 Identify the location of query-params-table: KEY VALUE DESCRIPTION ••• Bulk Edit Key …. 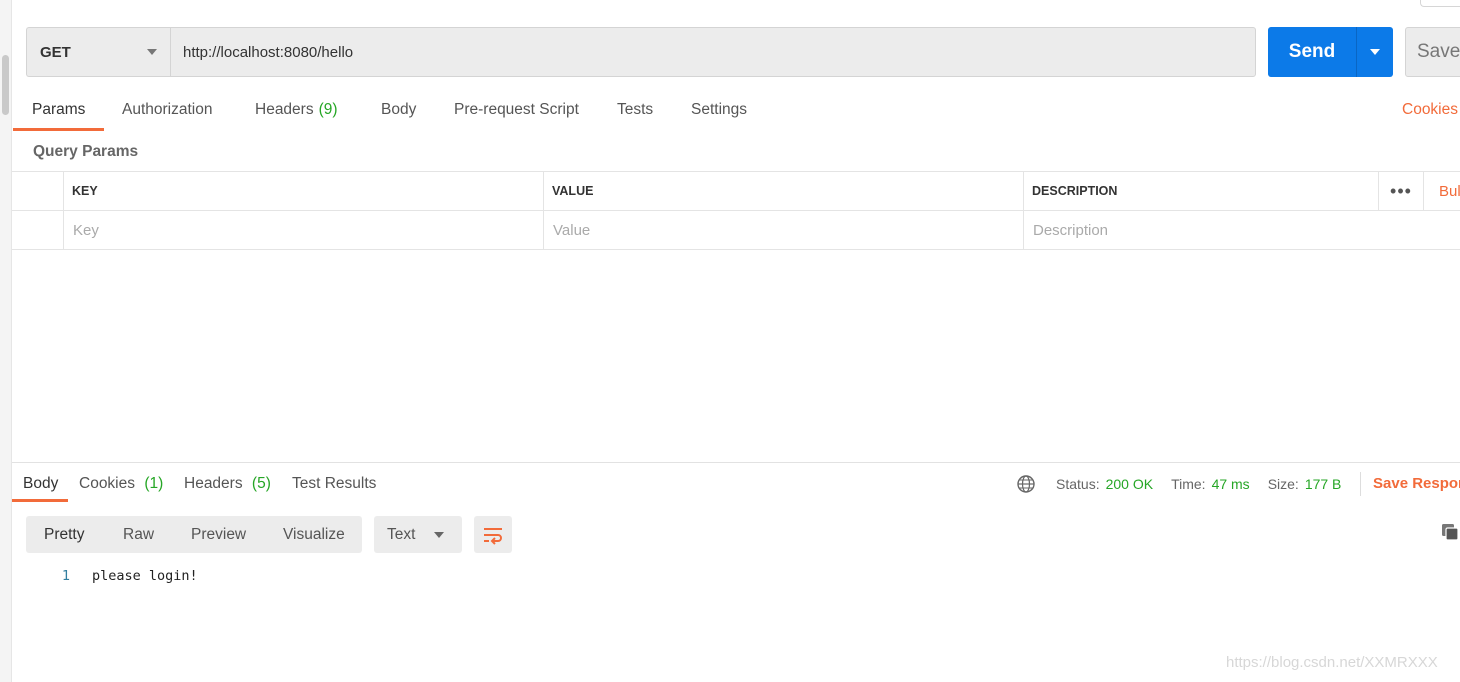
(736, 210).